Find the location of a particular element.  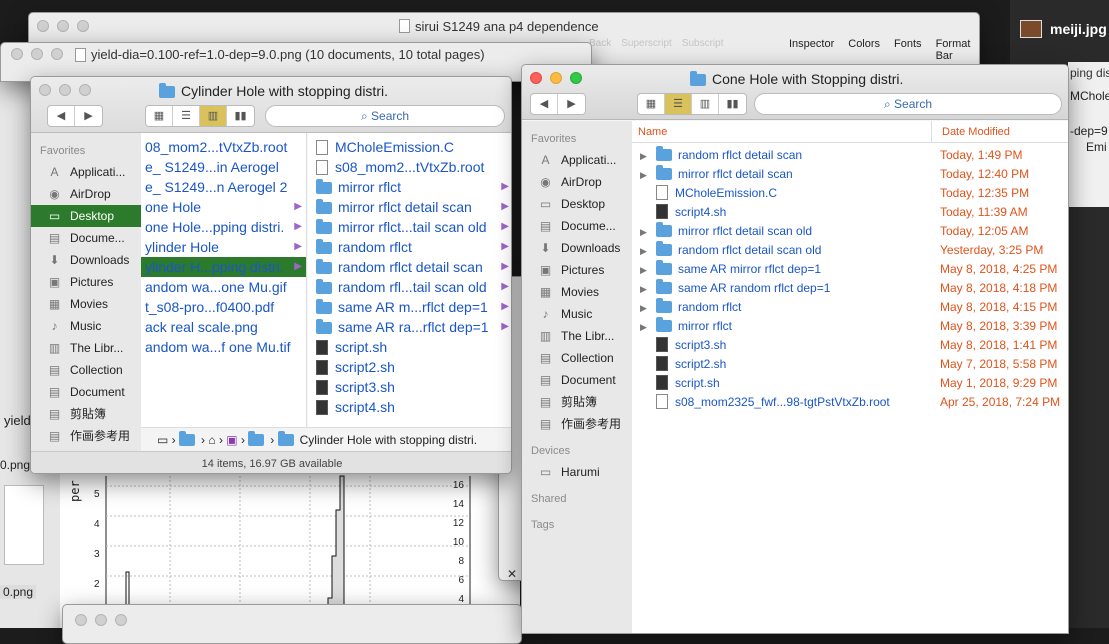

sidebar-item-harumi: ▭ Harumi is located at coordinates (577, 472).